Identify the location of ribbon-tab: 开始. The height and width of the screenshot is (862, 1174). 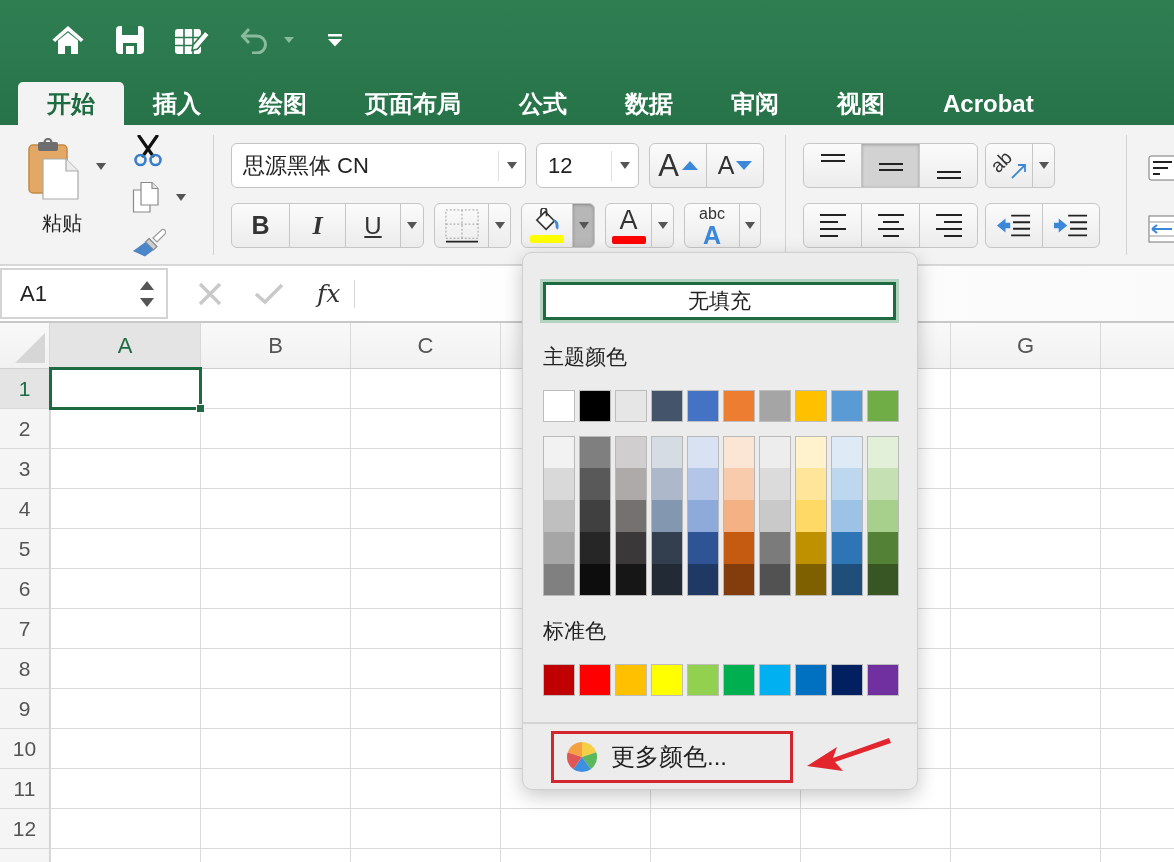
(71, 103).